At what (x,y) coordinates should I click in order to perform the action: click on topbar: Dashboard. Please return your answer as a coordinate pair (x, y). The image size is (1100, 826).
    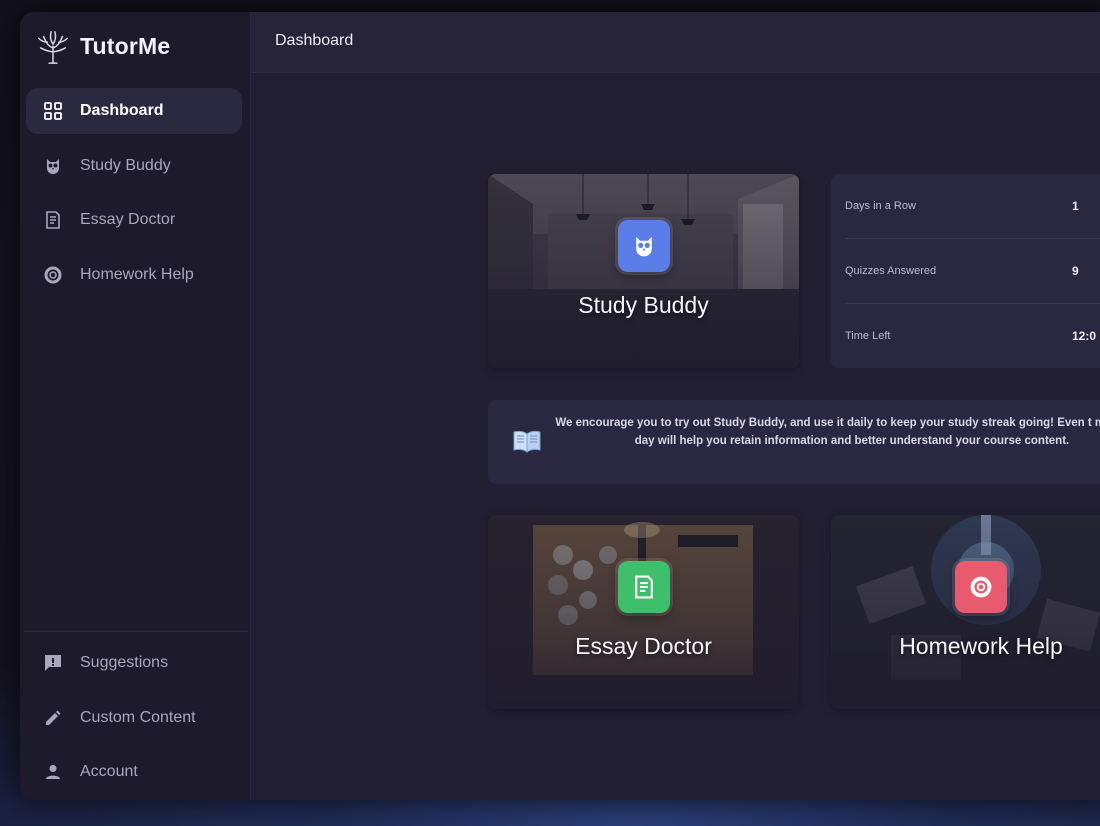
    Looking at the image, I should click on (675, 42).